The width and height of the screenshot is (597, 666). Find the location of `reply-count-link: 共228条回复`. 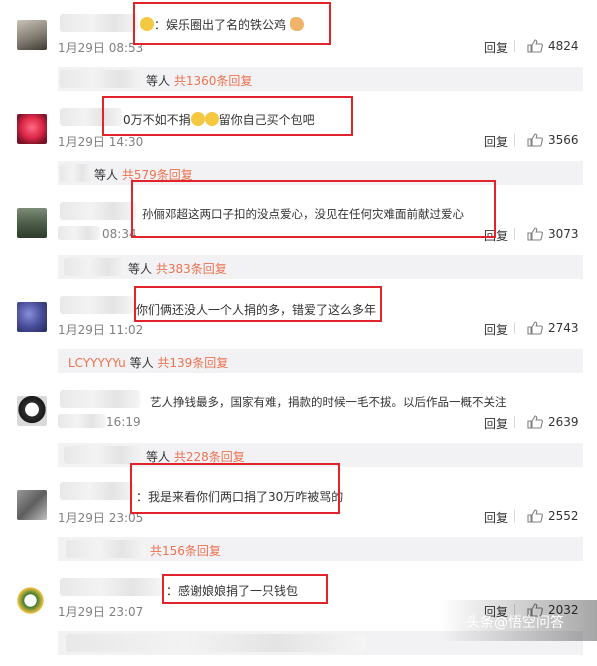

reply-count-link: 共228条回复 is located at coordinates (209, 457).